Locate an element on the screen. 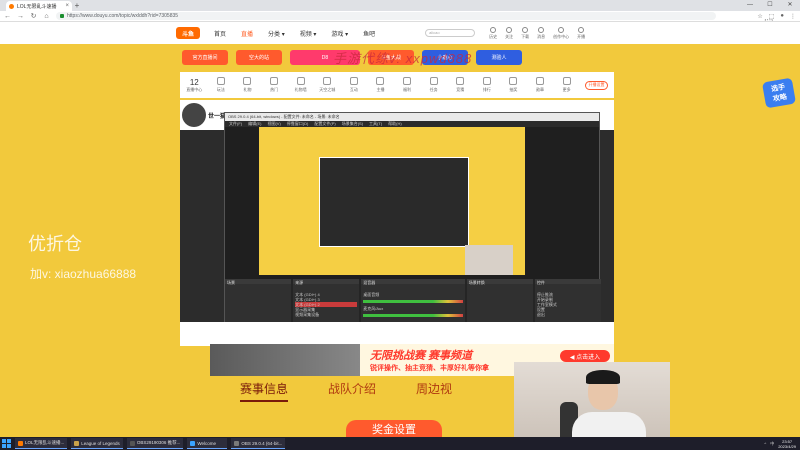  reload-icon: ↻ is located at coordinates (33, 16).